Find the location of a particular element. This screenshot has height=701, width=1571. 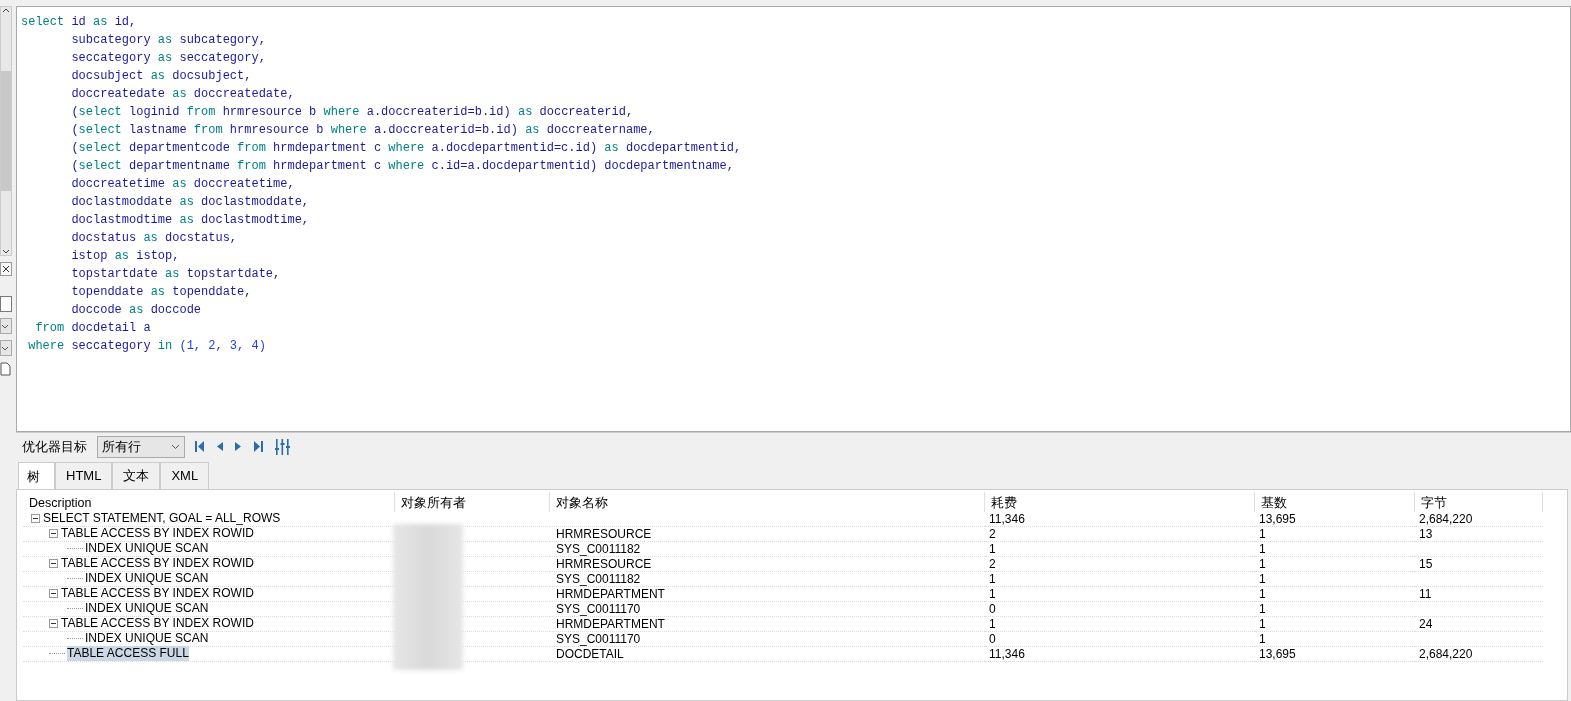

code-line: (select loginid from hrmresource b where a.doccreaterid=b.id) as doccreaterid, is located at coordinates (352, 112).